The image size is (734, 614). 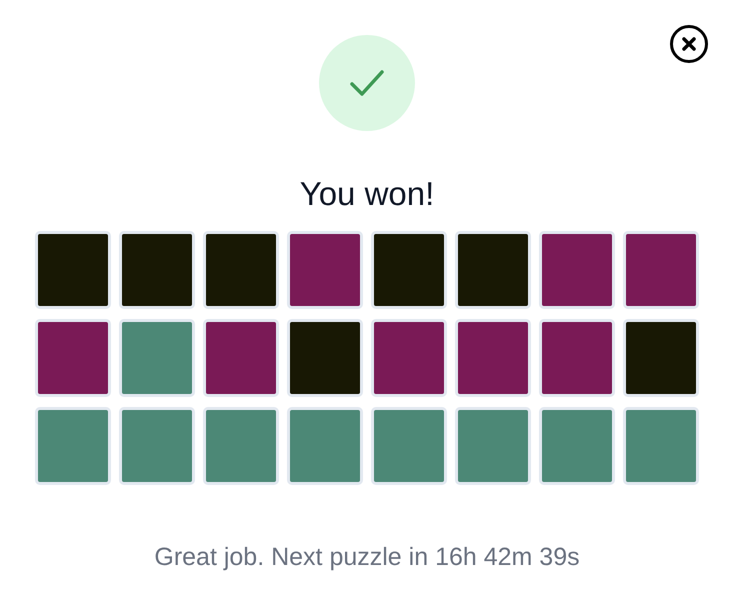 I want to click on close-icon, so click(x=689, y=44).